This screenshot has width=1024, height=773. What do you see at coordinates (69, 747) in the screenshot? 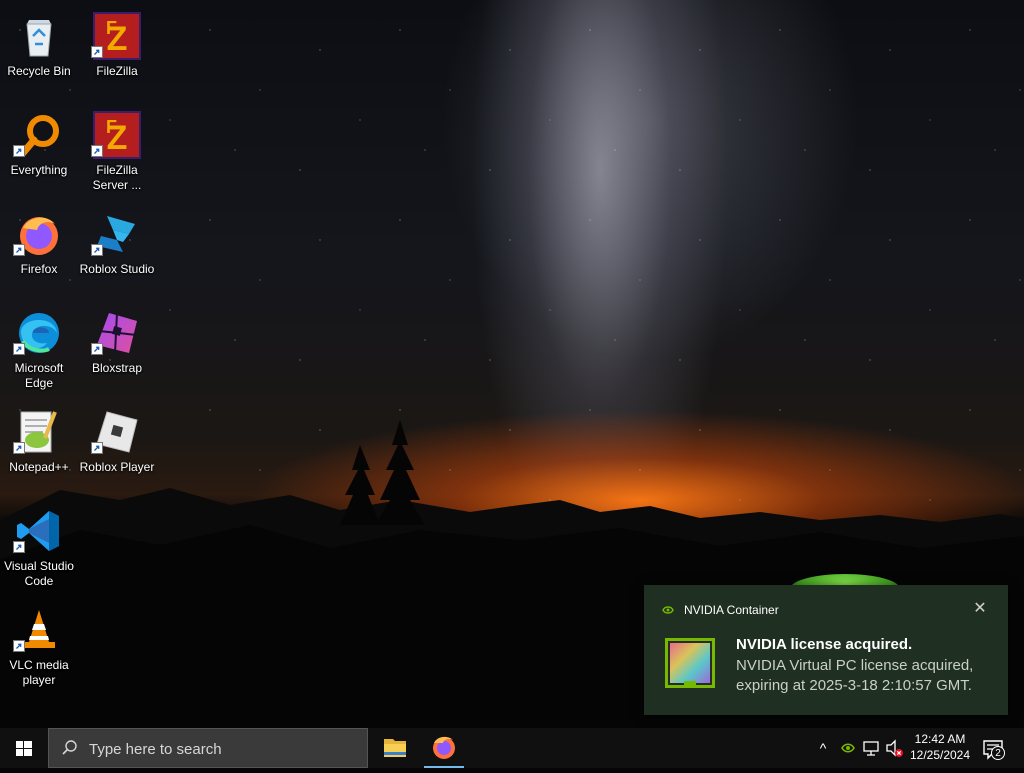
I see `search-icon` at bounding box center [69, 747].